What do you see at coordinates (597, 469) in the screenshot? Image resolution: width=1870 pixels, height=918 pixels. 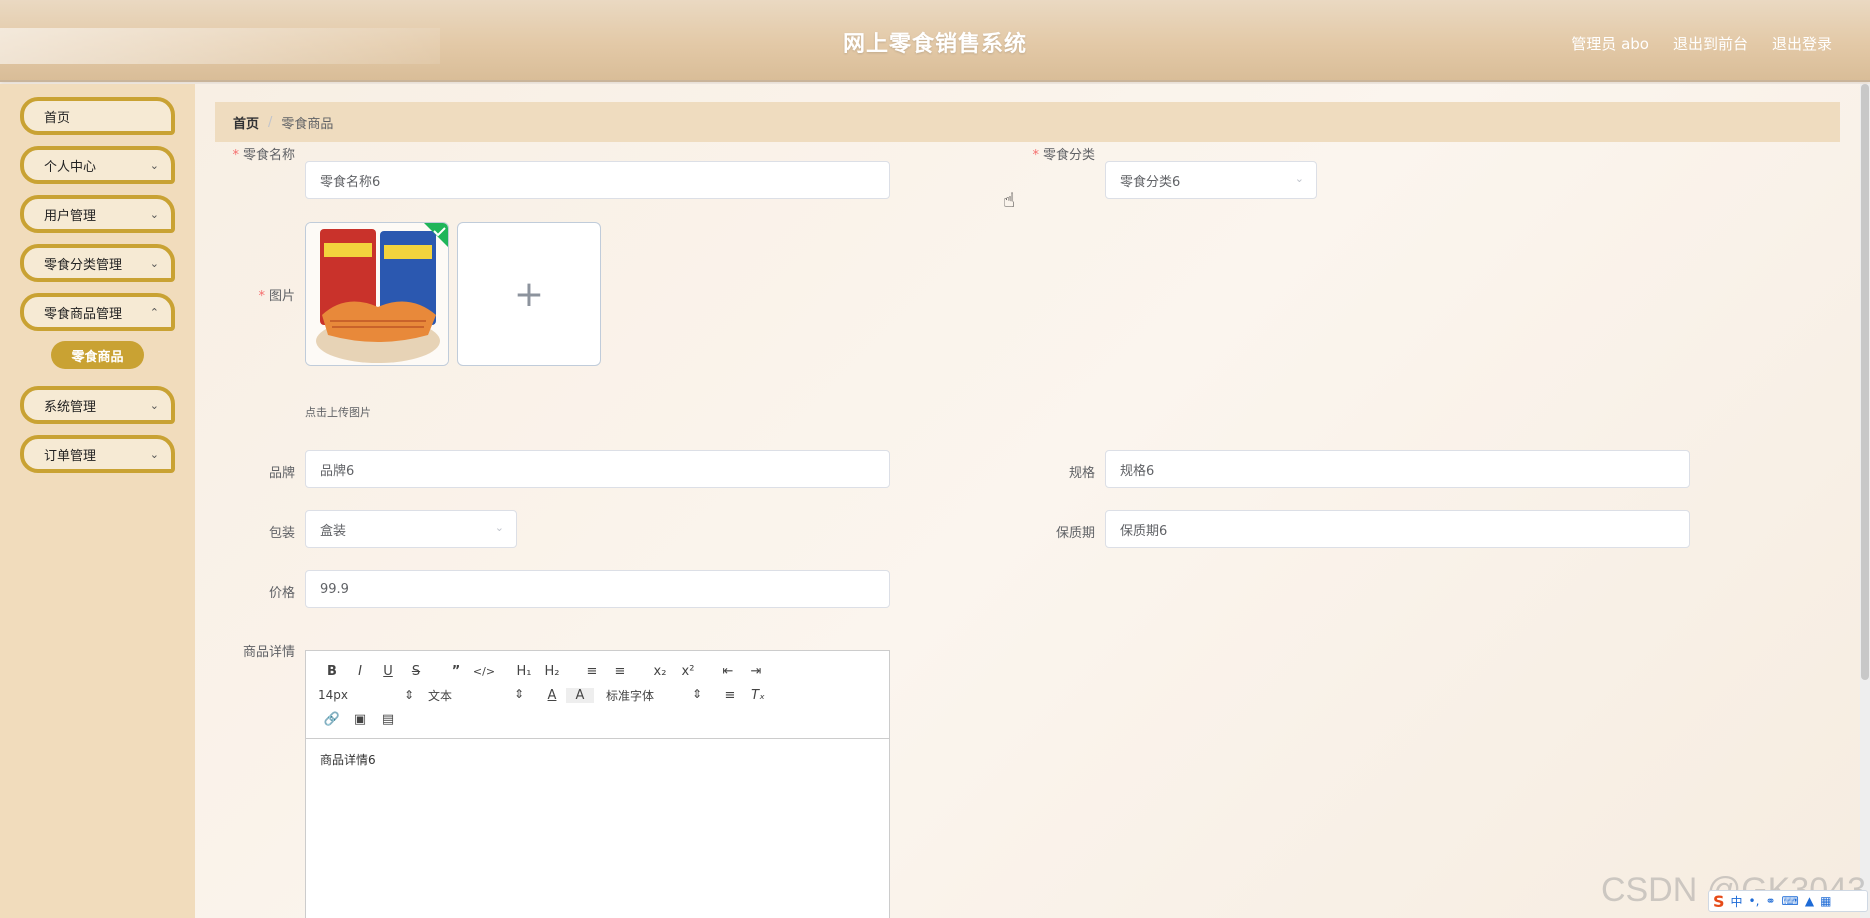 I see `brand-input: 品牌6` at bounding box center [597, 469].